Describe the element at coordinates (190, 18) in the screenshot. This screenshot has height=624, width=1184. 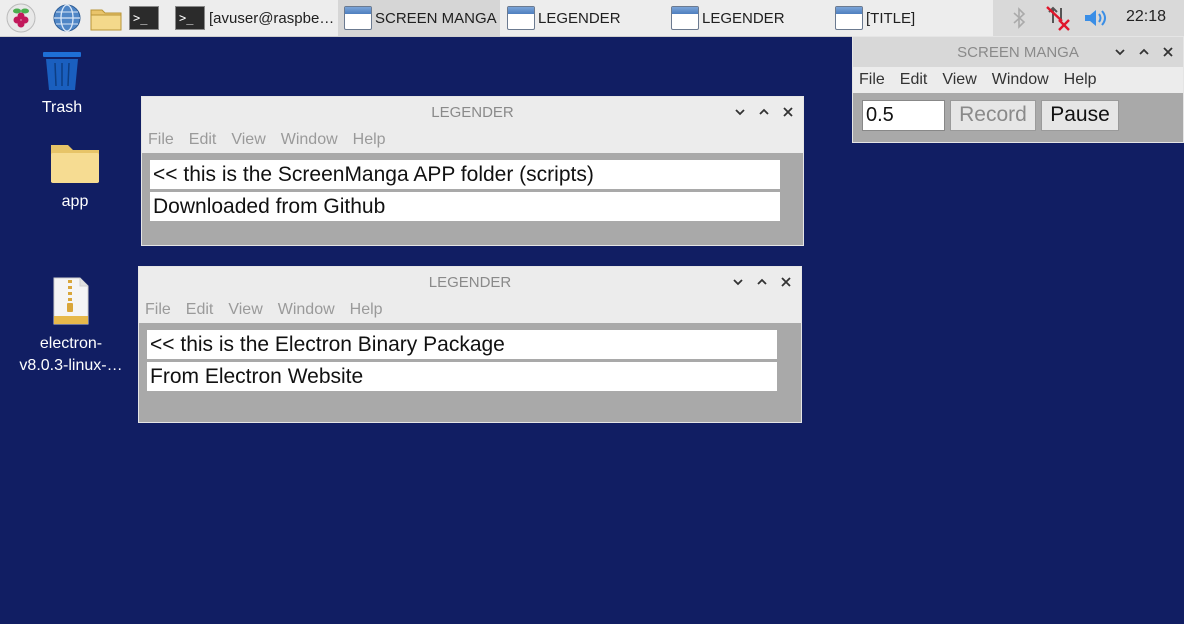
I see `terminal-icon: >_` at that location.